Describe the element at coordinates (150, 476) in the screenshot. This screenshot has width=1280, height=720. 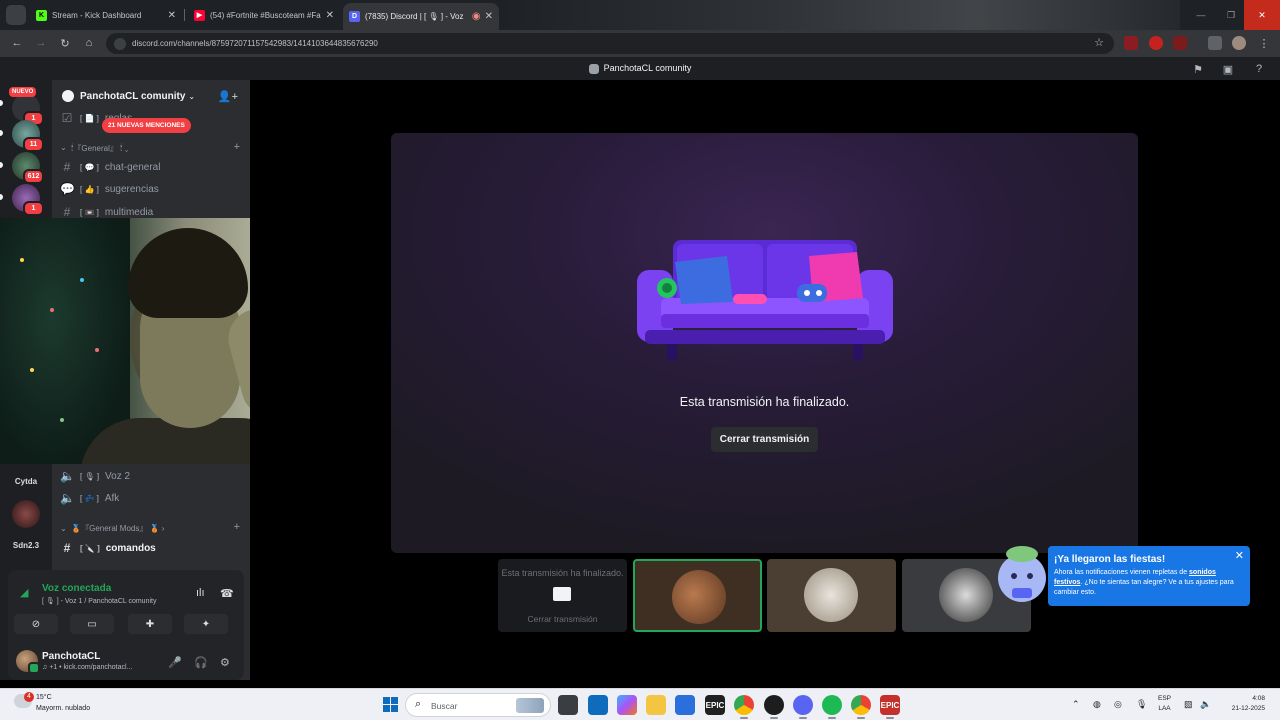
I see `voice-channel-voz-2: 🔈 [ 🎙 ] Voz 2` at that location.